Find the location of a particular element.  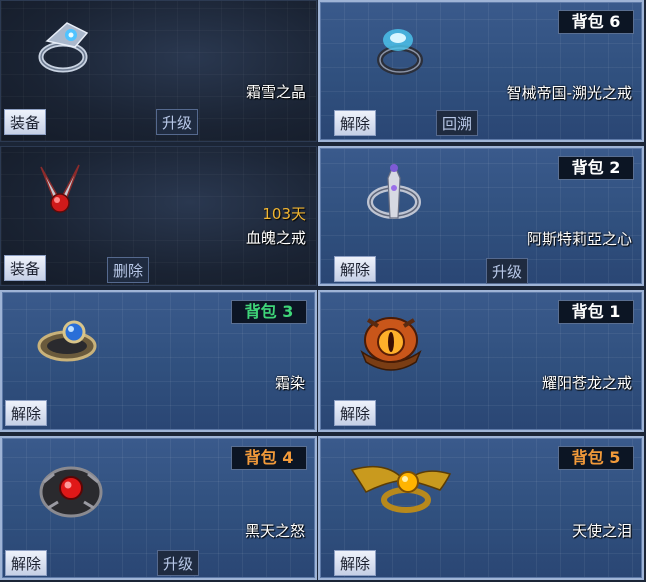

goddess-silver-ring-icon is located at coordinates (394, 190).